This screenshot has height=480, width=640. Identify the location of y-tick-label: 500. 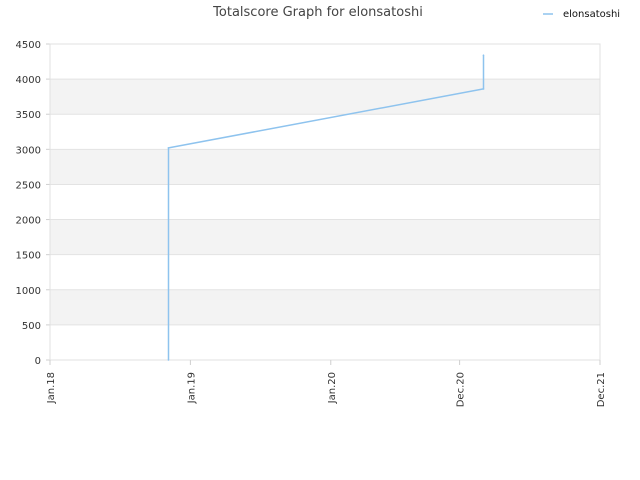
(31, 326).